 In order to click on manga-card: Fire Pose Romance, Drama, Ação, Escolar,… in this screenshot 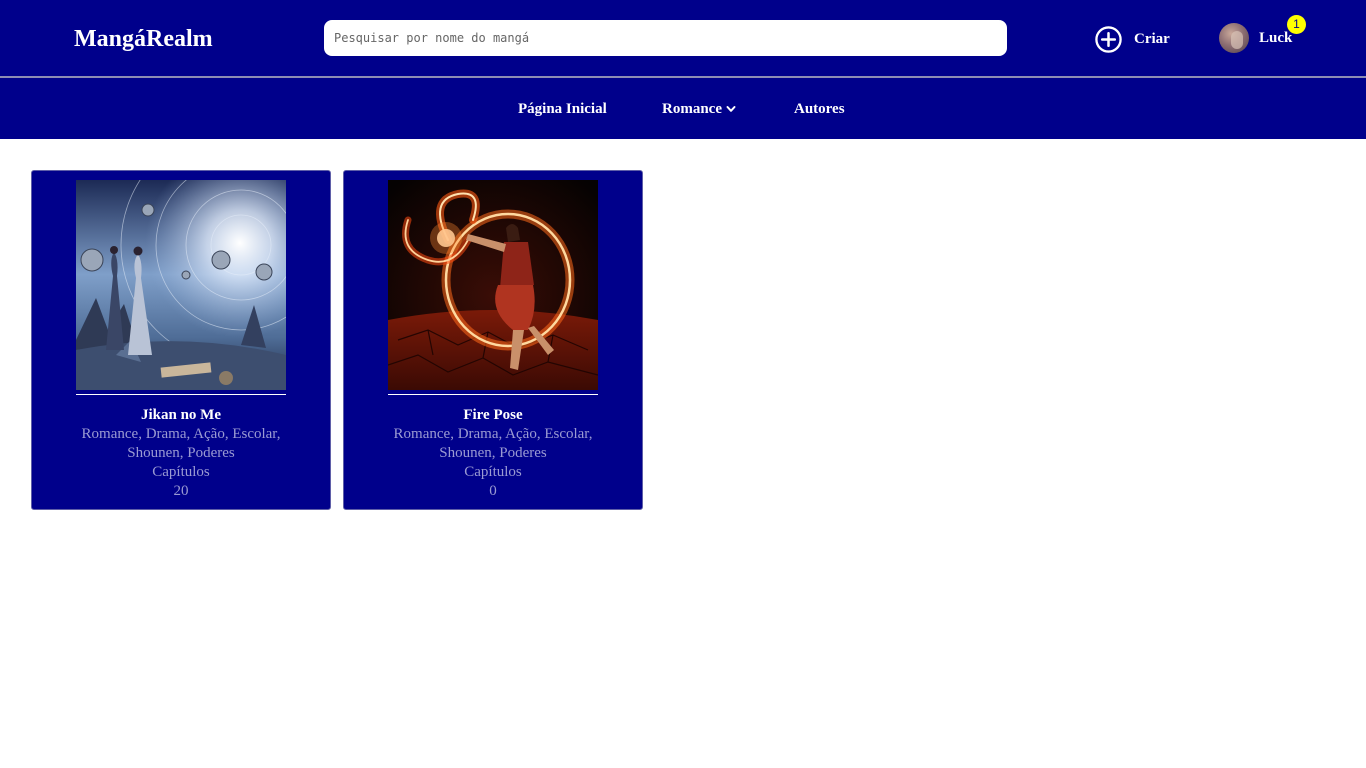, I will do `click(493, 340)`.